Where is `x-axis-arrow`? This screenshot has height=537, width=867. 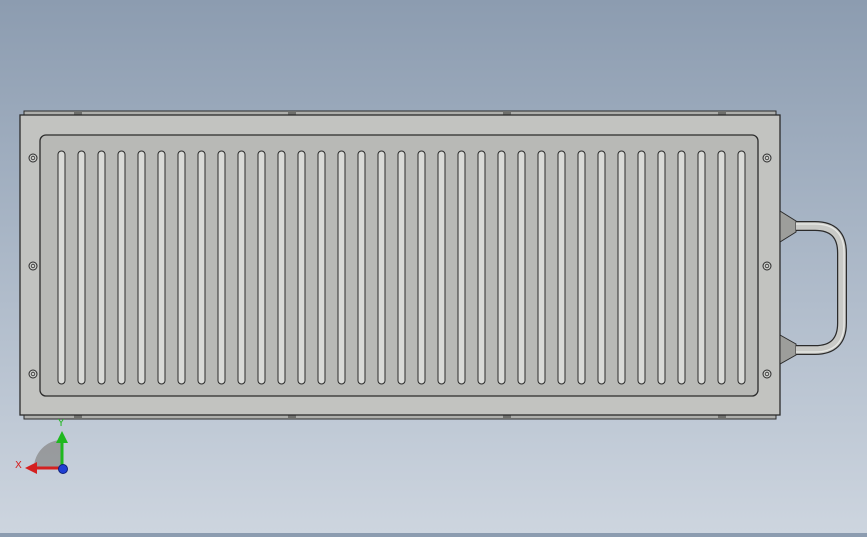
x-axis-arrow is located at coordinates (31, 468).